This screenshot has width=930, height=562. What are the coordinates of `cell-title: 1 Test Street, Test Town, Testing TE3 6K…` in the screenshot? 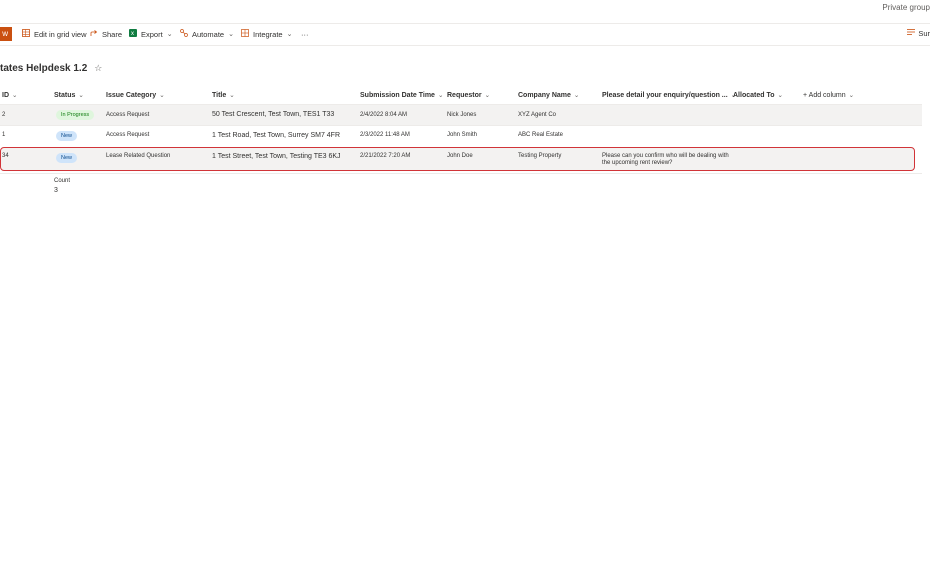 It's located at (276, 156).